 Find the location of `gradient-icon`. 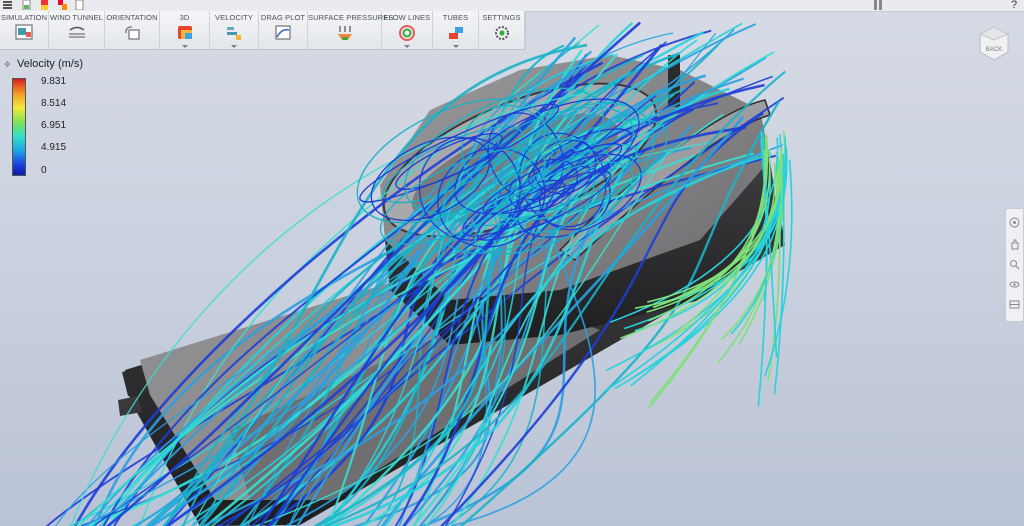

gradient-icon is located at coordinates (44, 5).